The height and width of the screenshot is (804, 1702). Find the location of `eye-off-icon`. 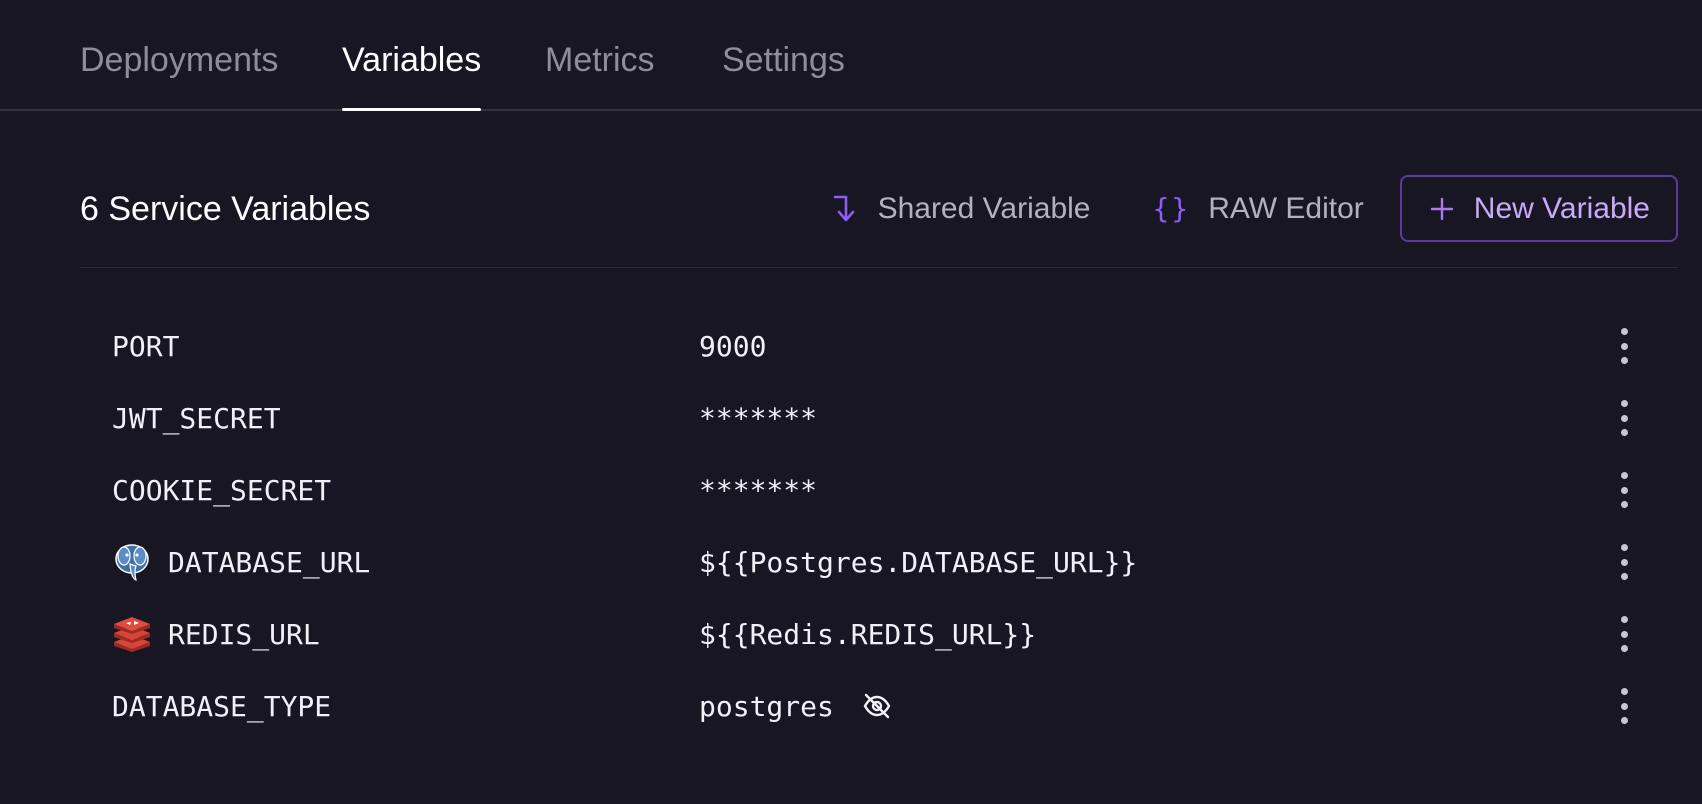

eye-off-icon is located at coordinates (877, 706).